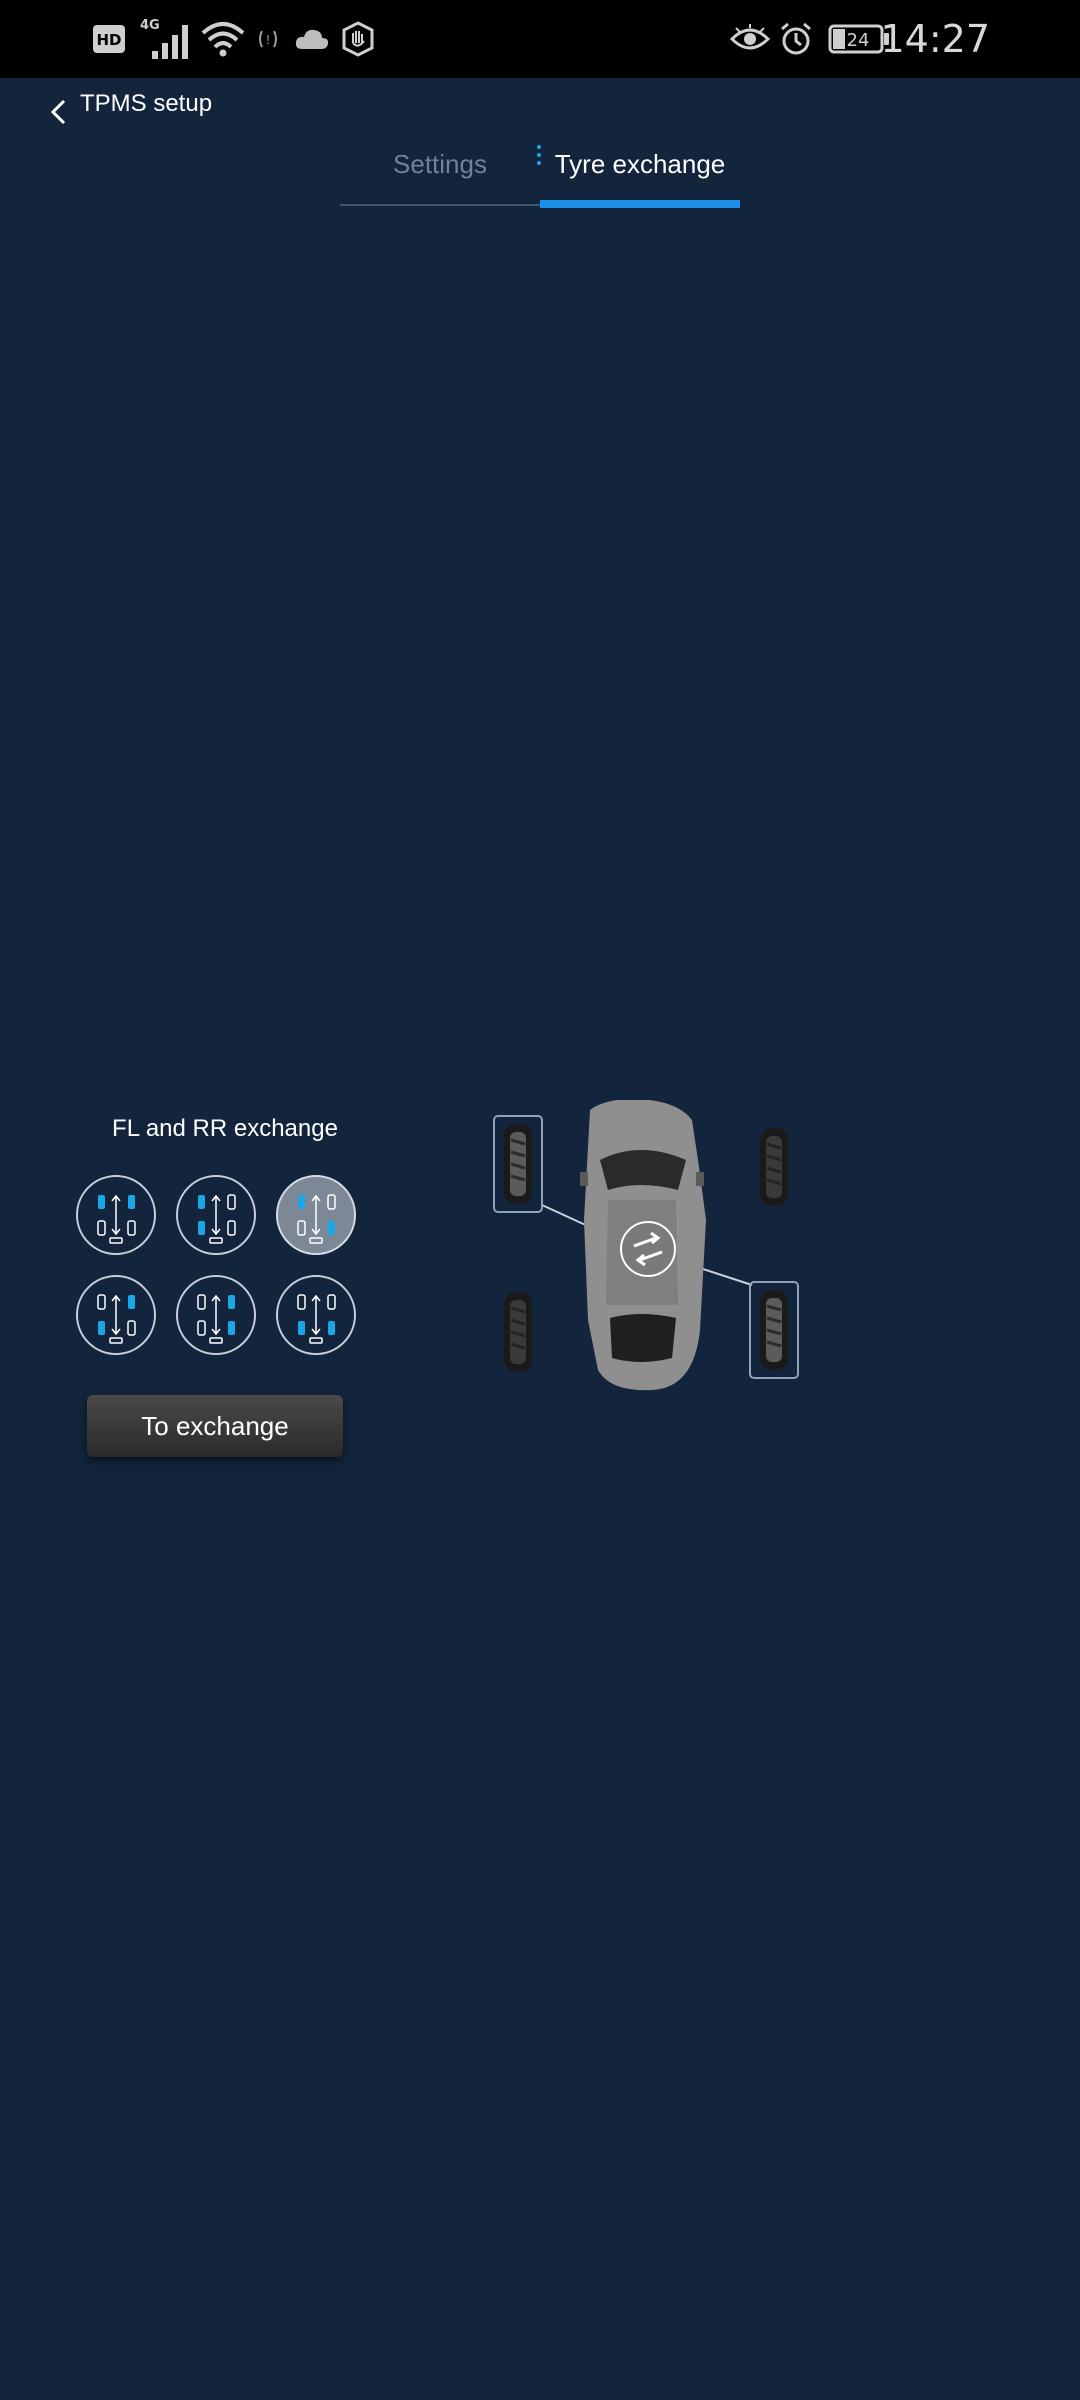 The height and width of the screenshot is (2400, 1080). What do you see at coordinates (440, 164) in the screenshot?
I see `tab-settings: Settings` at bounding box center [440, 164].